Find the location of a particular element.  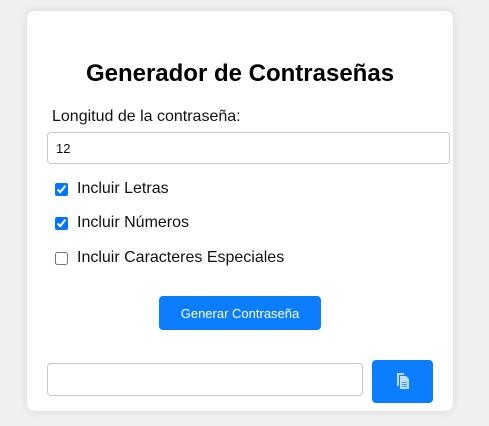

generate-button: Generar Contraseña is located at coordinates (240, 313).